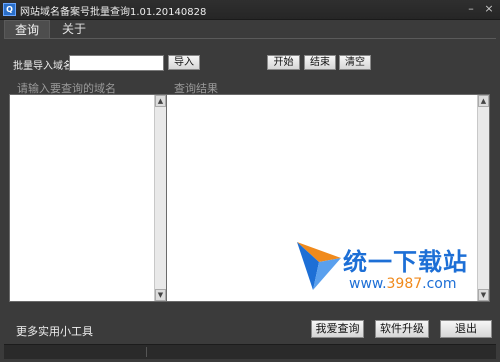 This screenshot has height=362, width=500. I want to click on title-bar: Q 网站域名备案号批量查询1.01.20140828 – ×, so click(250, 10).